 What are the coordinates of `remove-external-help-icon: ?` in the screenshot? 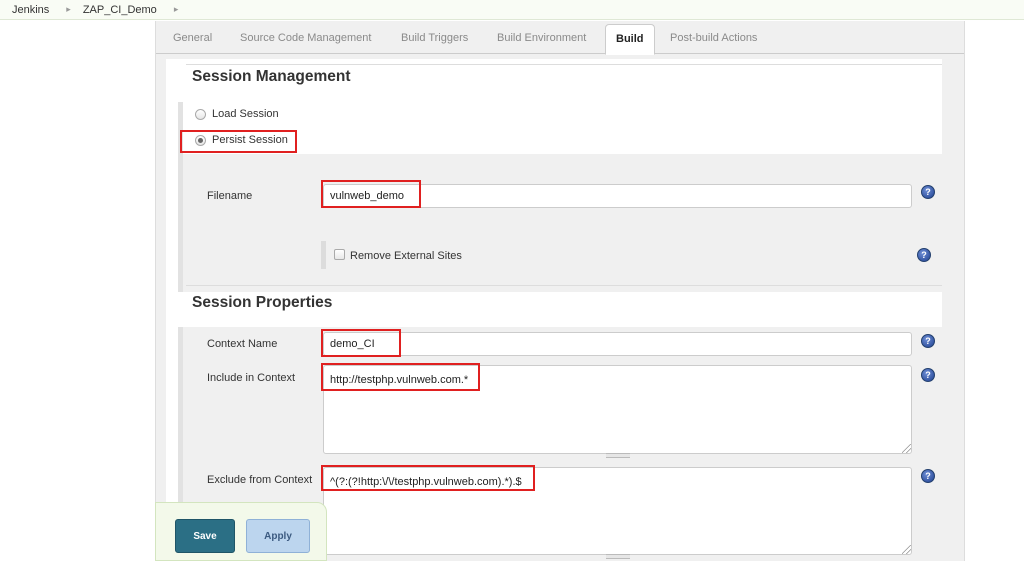 It's located at (924, 255).